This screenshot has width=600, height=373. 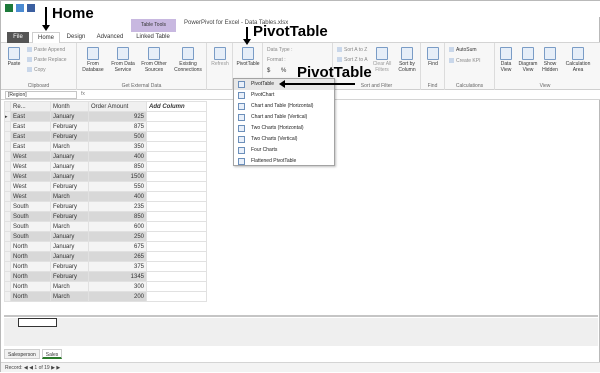 What do you see at coordinates (382, 60) in the screenshot?
I see `clear-all-filters-button: Clear All Filters` at bounding box center [382, 60].